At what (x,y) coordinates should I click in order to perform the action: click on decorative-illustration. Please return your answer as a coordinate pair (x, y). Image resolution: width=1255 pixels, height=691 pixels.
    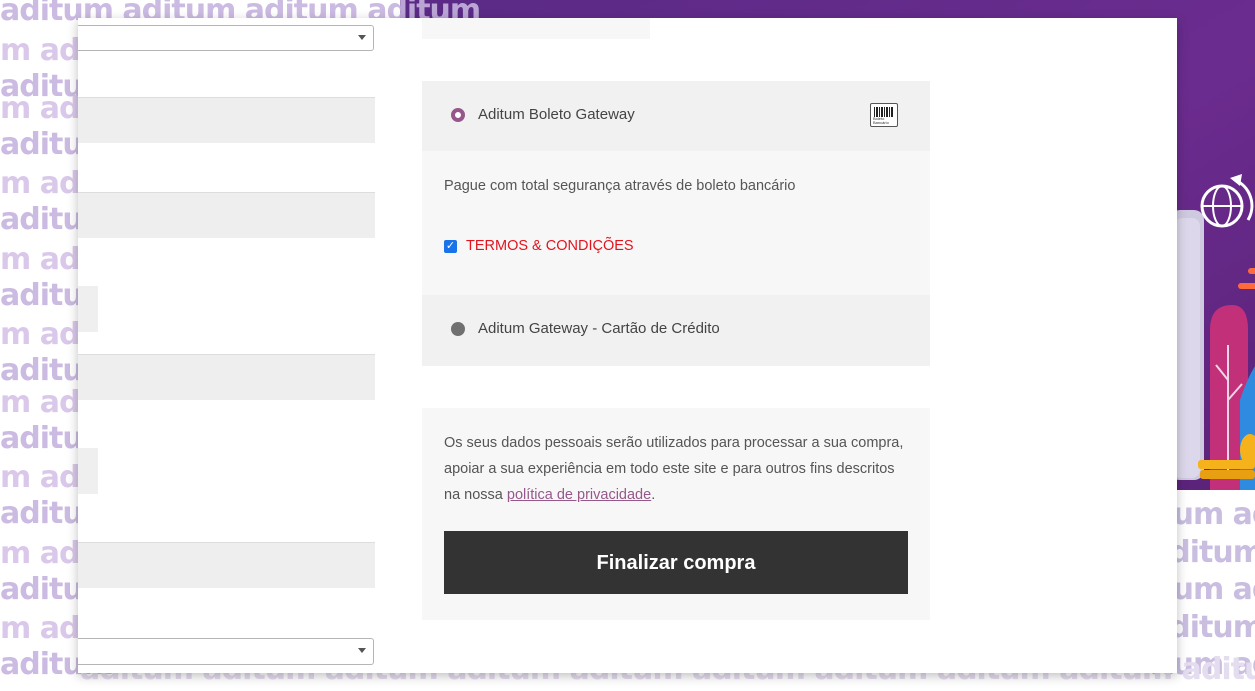
    Looking at the image, I should click on (1212, 330).